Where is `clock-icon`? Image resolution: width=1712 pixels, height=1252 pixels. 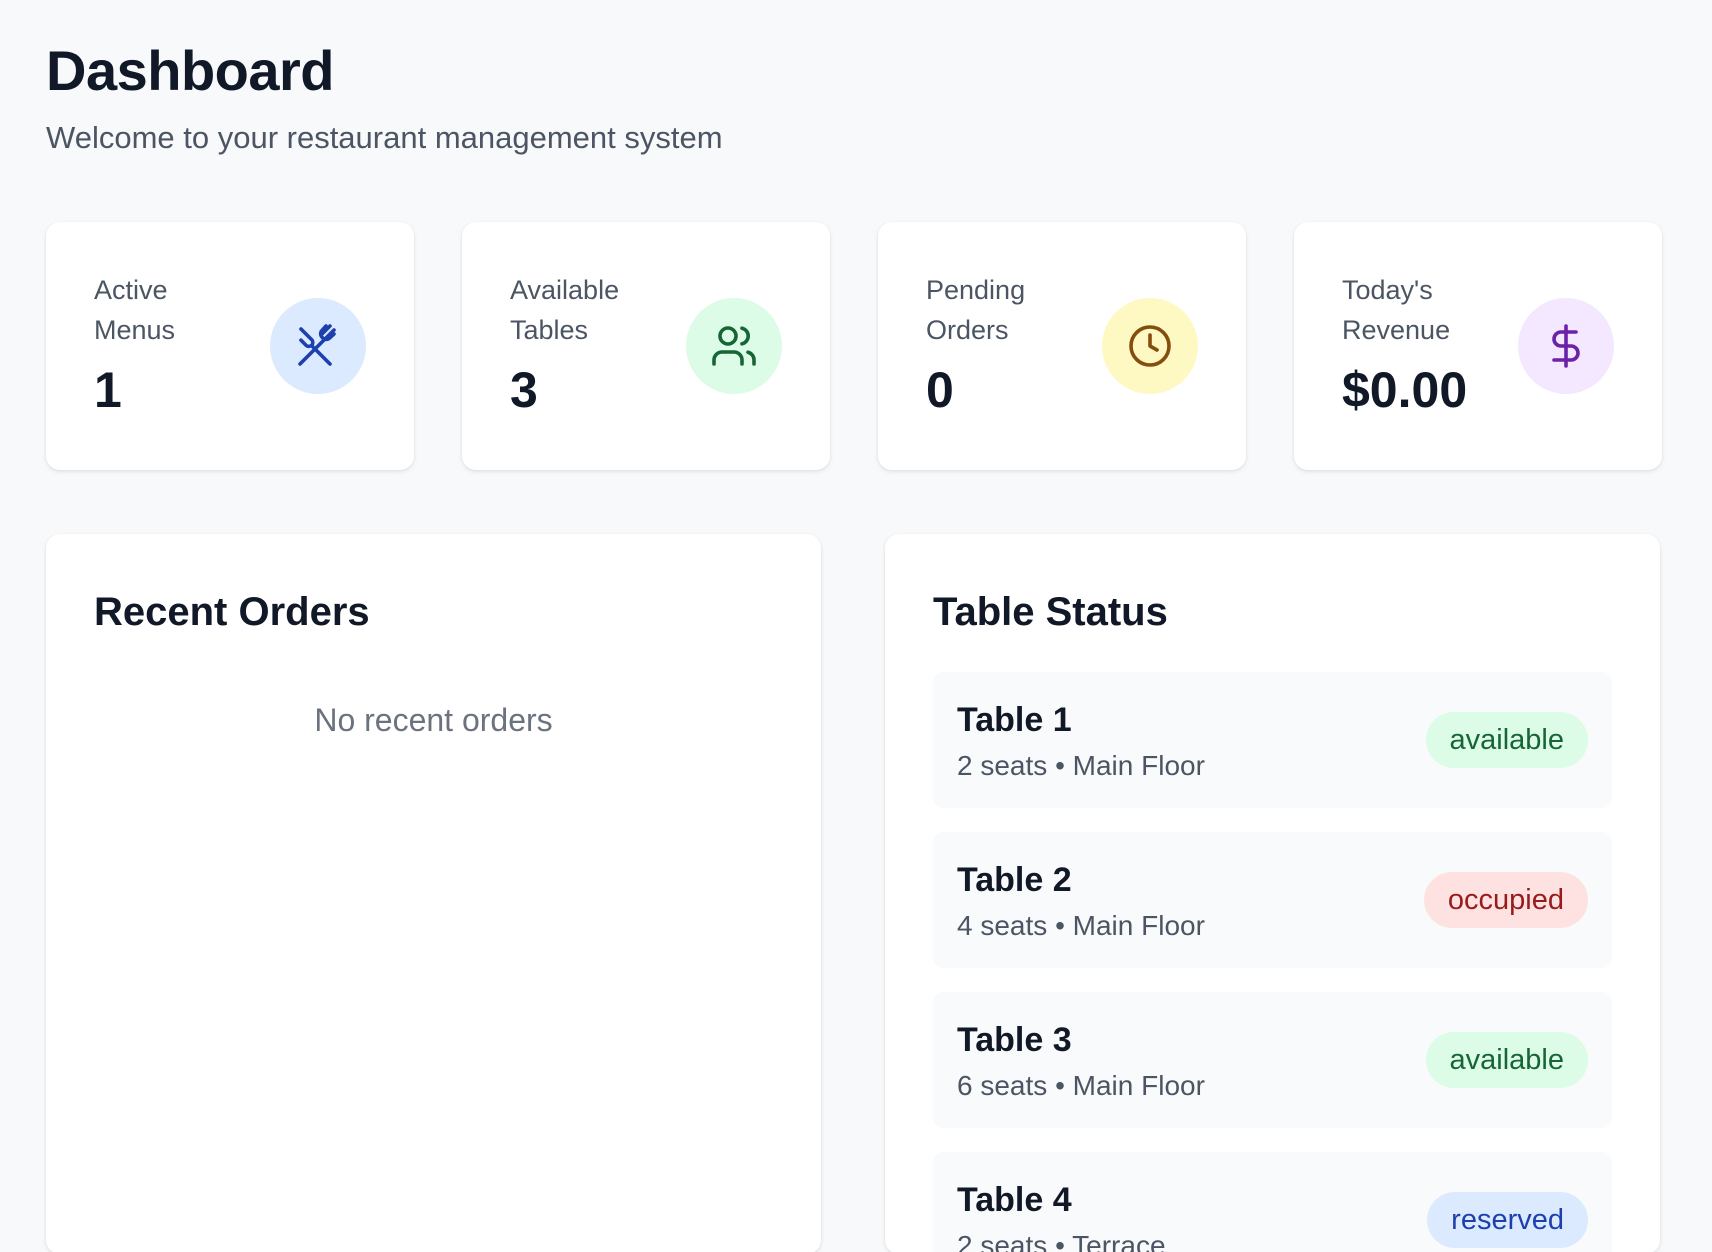
clock-icon is located at coordinates (1150, 346).